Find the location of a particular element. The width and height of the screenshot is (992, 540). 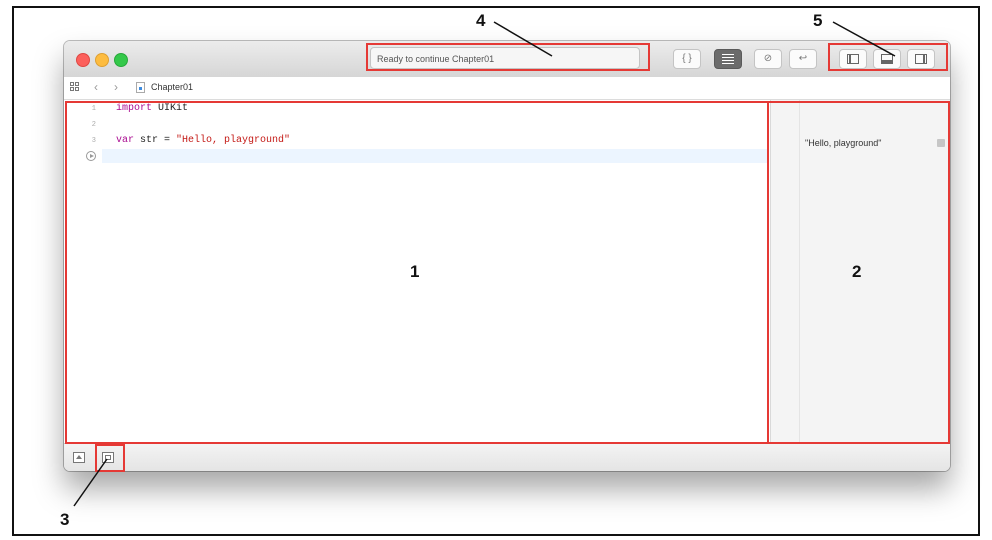

show-debug-area-icon is located at coordinates (79, 457).